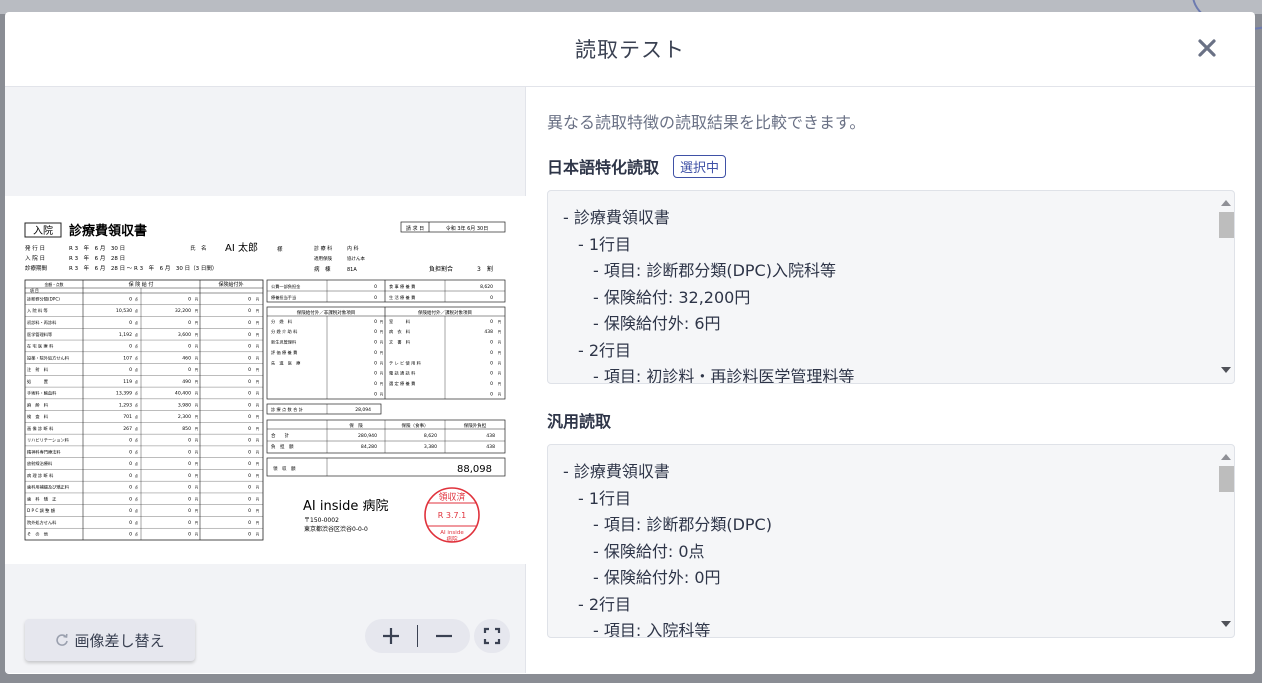  Describe the element at coordinates (452, 515) in the screenshot. I see `stamp-date: R 3.7.1` at that location.